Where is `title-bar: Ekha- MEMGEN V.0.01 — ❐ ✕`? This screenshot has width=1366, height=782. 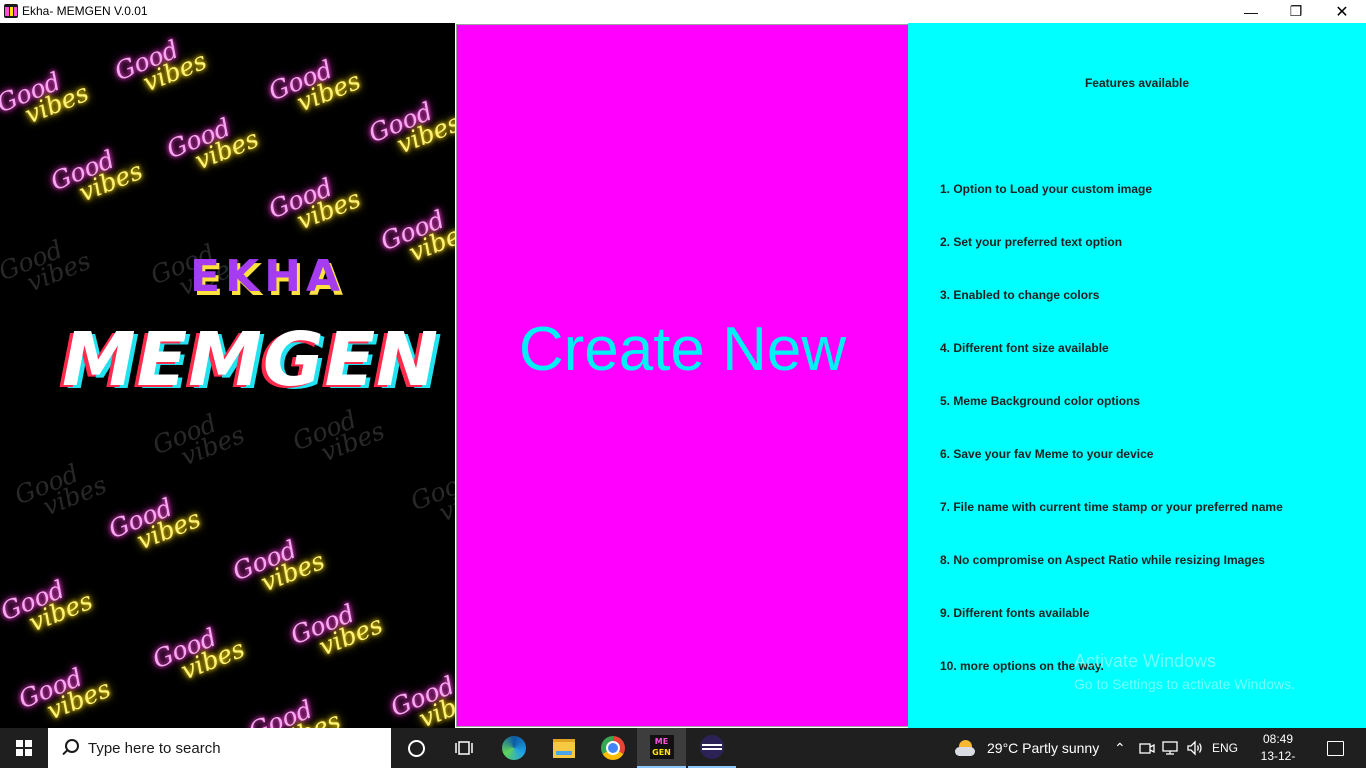
title-bar: Ekha- MEMGEN V.0.01 — ❐ ✕ is located at coordinates (683, 11).